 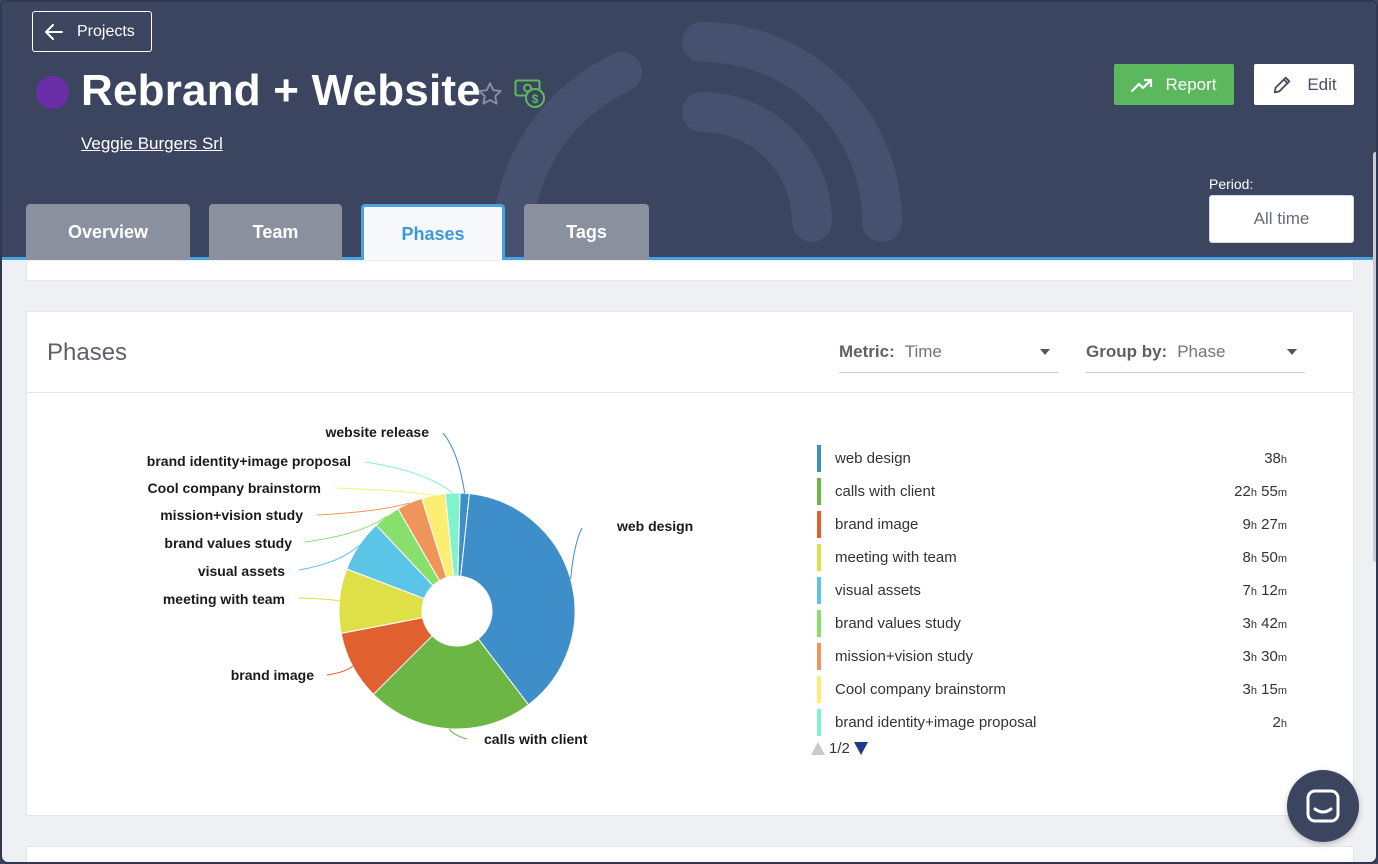 I want to click on tab-team: Team, so click(x=275, y=232).